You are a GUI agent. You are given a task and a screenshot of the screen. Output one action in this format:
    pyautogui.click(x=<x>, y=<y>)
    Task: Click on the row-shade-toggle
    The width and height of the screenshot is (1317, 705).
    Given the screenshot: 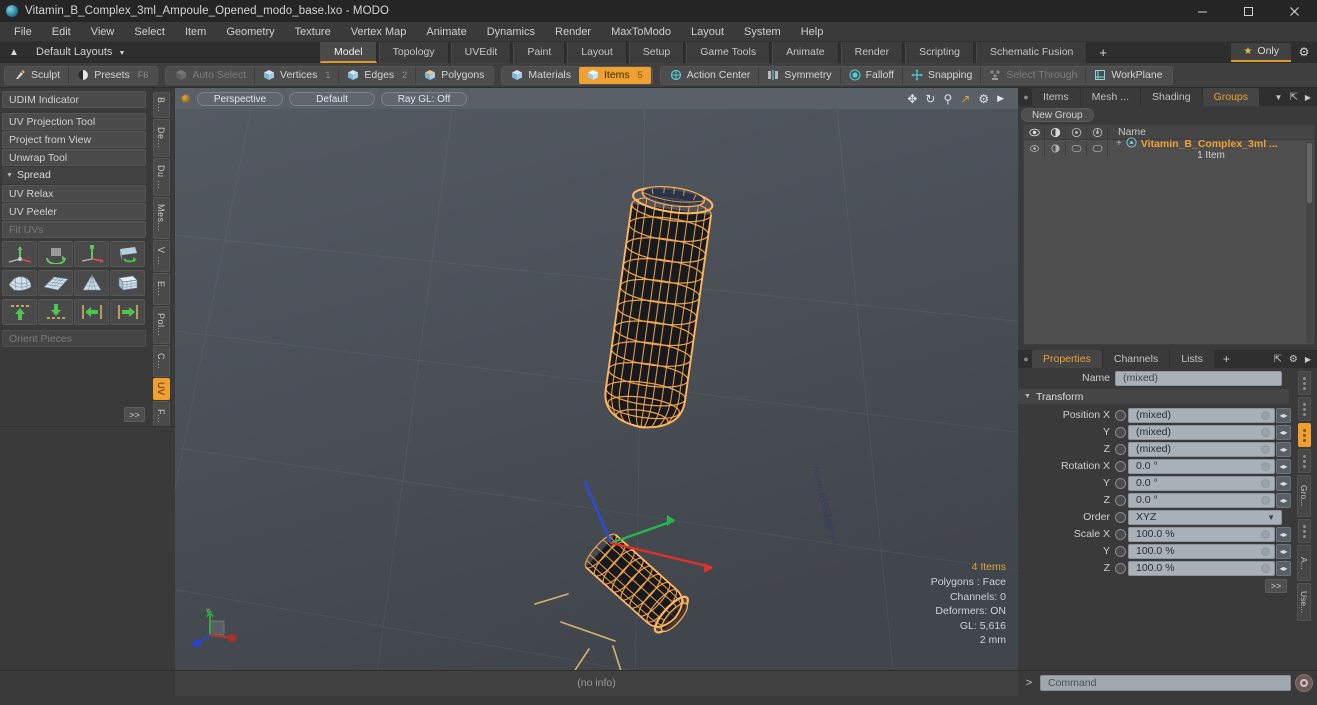 What is the action you would take?
    pyautogui.click(x=1076, y=148)
    